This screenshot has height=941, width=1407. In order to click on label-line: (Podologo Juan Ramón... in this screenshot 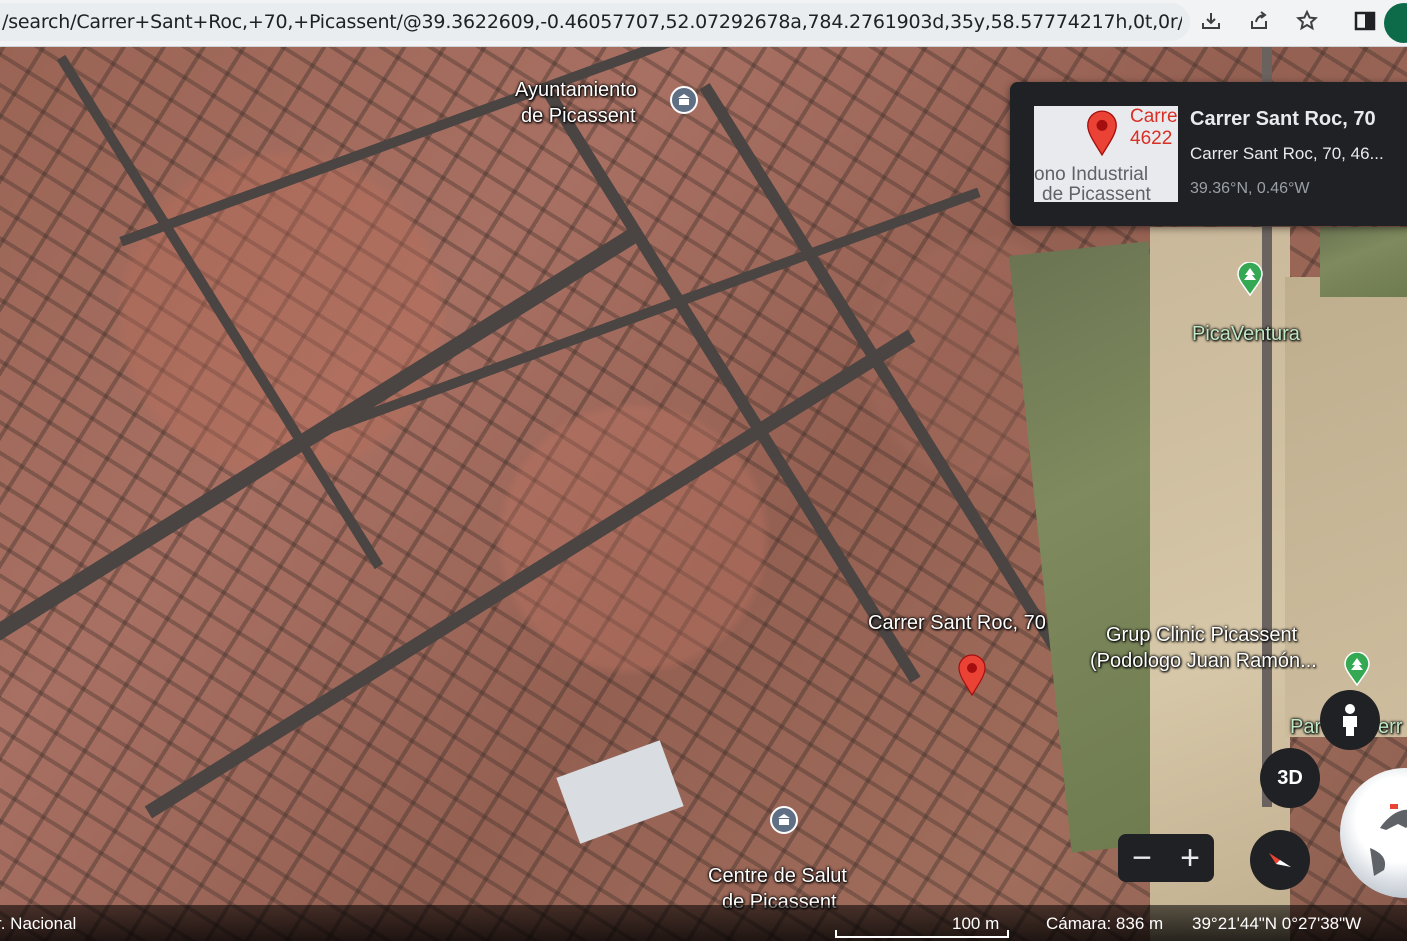, I will do `click(1203, 661)`.